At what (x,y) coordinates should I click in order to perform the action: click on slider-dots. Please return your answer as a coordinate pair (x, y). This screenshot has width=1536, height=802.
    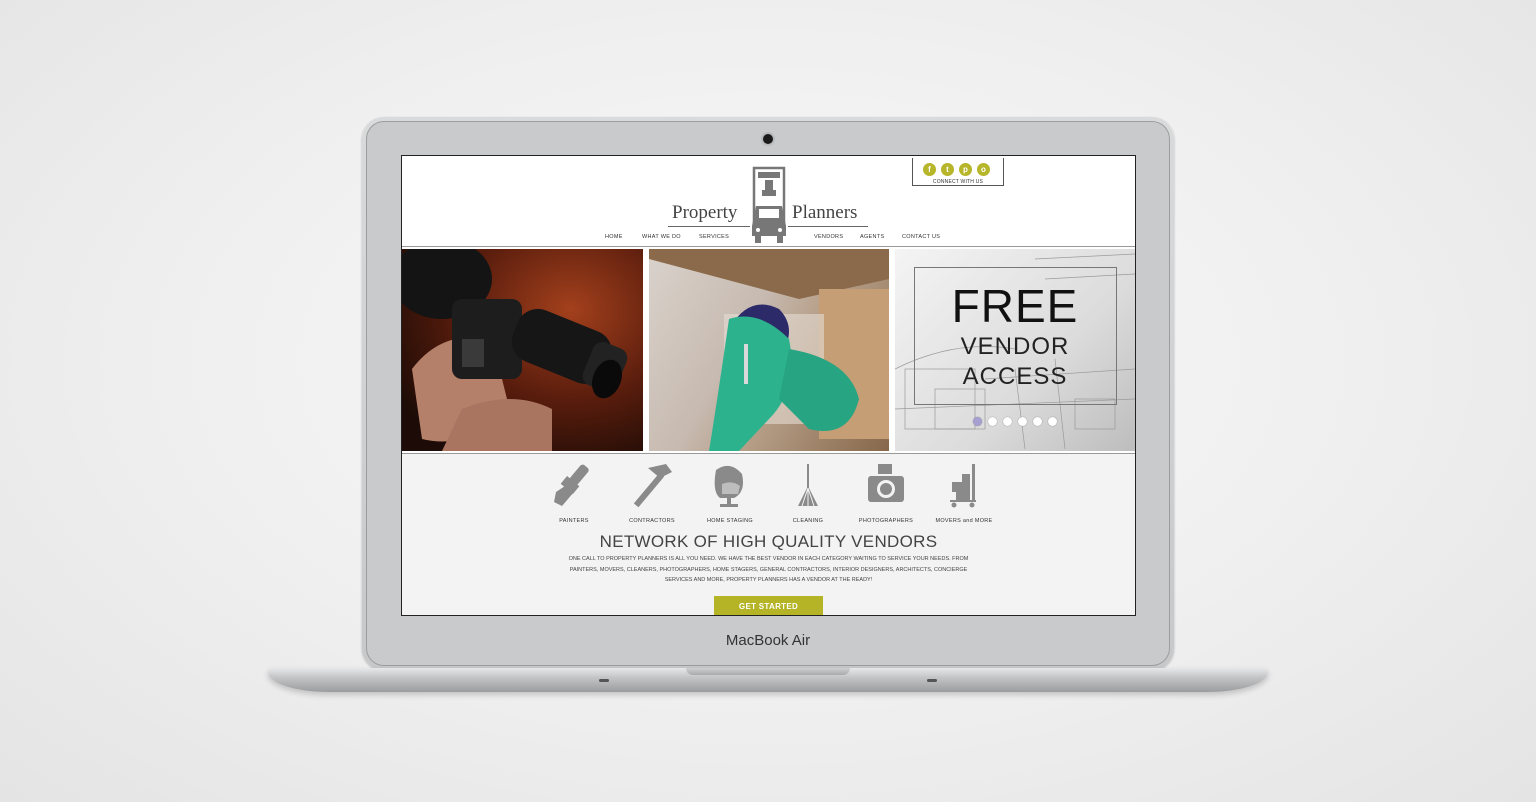
    Looking at the image, I should click on (1015, 421).